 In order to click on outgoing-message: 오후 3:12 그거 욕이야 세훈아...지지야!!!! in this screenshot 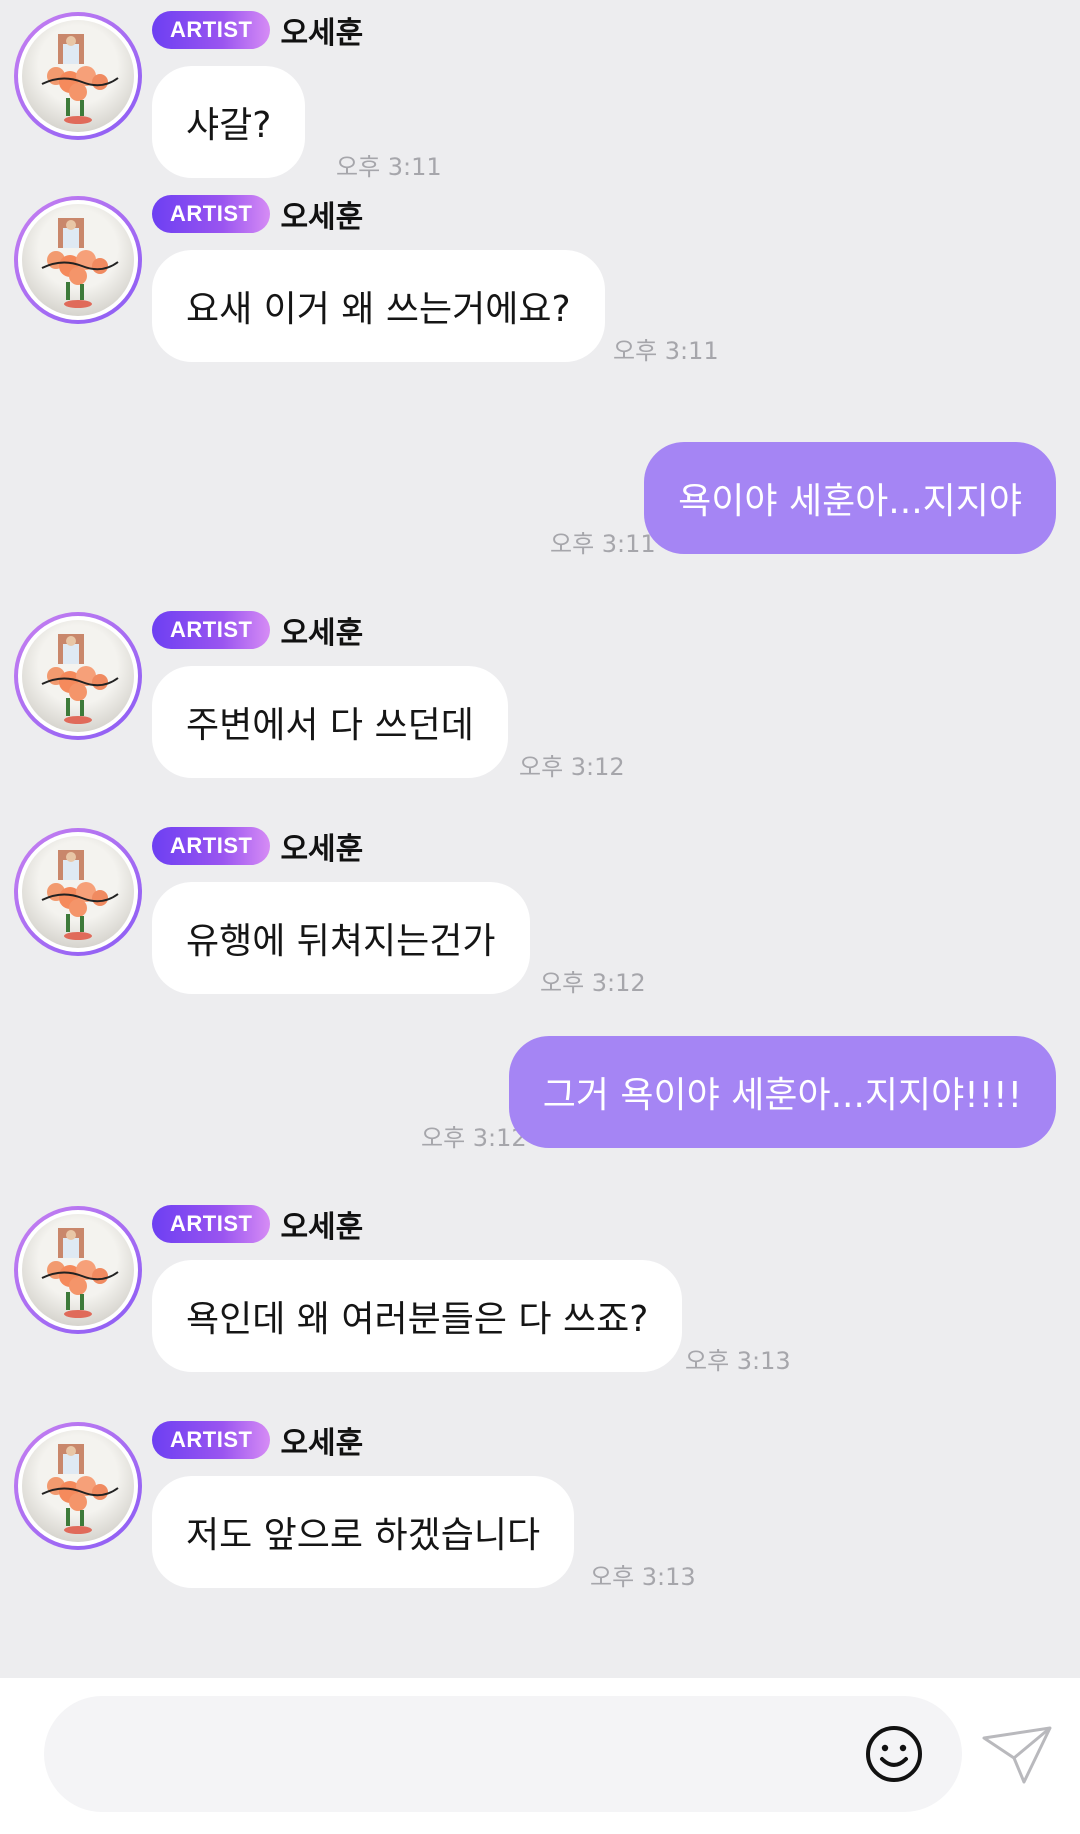, I will do `click(540, 1096)`.